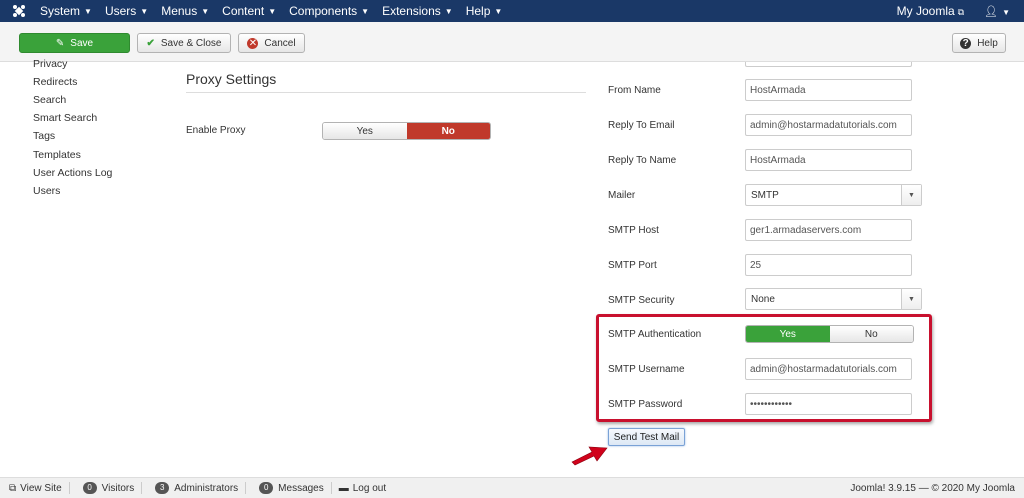 The height and width of the screenshot is (498, 1024). I want to click on smtp-auth-yes-option: Yes, so click(788, 334).